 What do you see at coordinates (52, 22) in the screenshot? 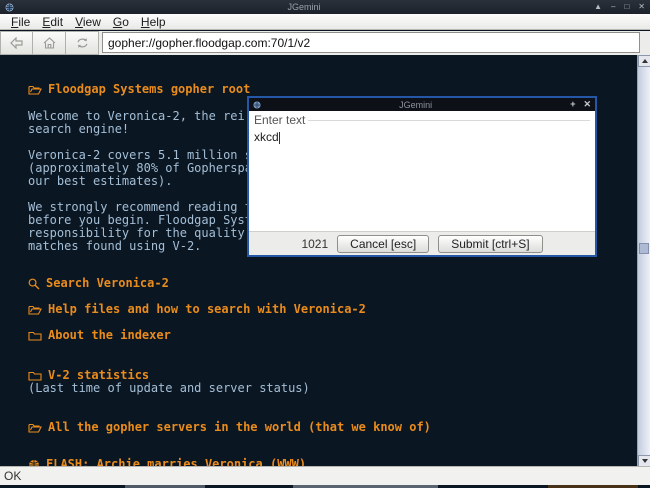
I see `menu-edit: Edit` at bounding box center [52, 22].